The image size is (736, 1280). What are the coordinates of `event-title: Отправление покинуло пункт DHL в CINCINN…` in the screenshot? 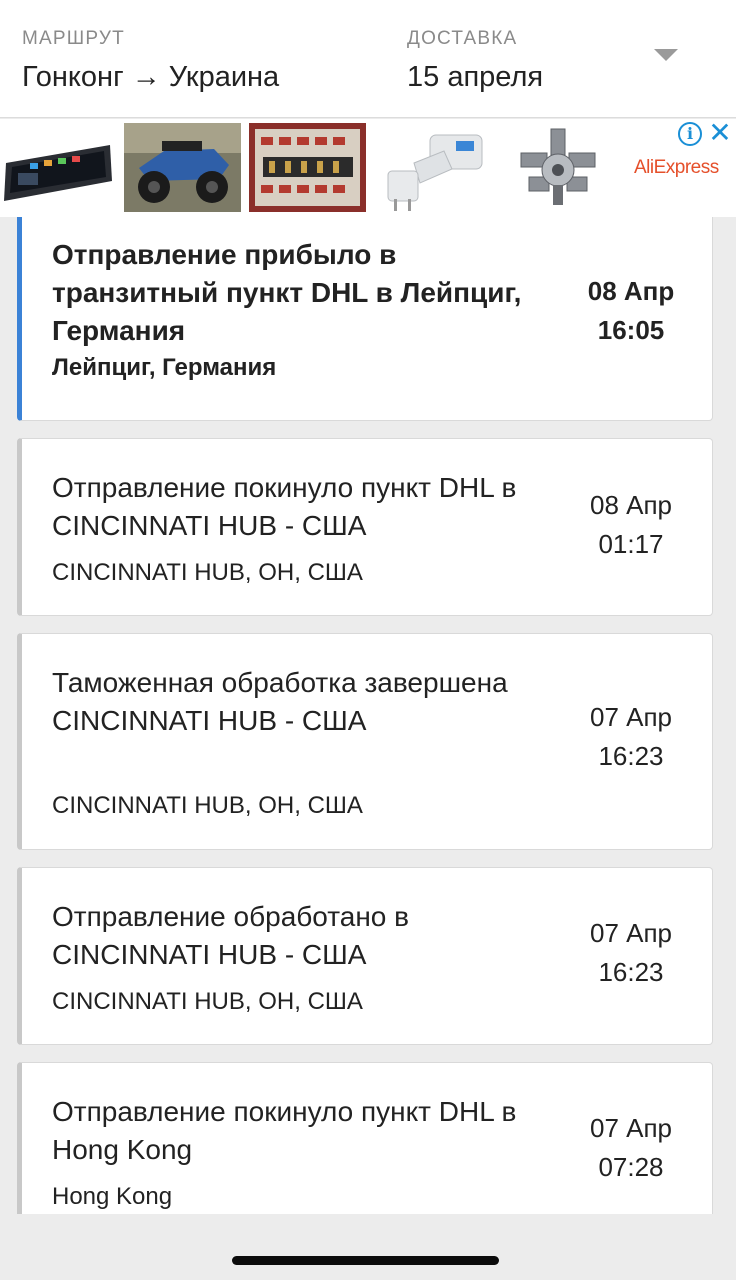 It's located at (284, 506).